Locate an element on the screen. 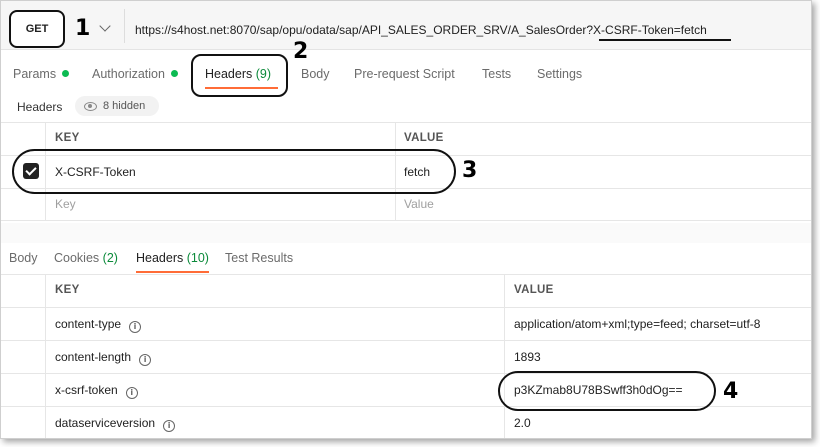  response-header-key: x-csrf-token i is located at coordinates (96, 391).